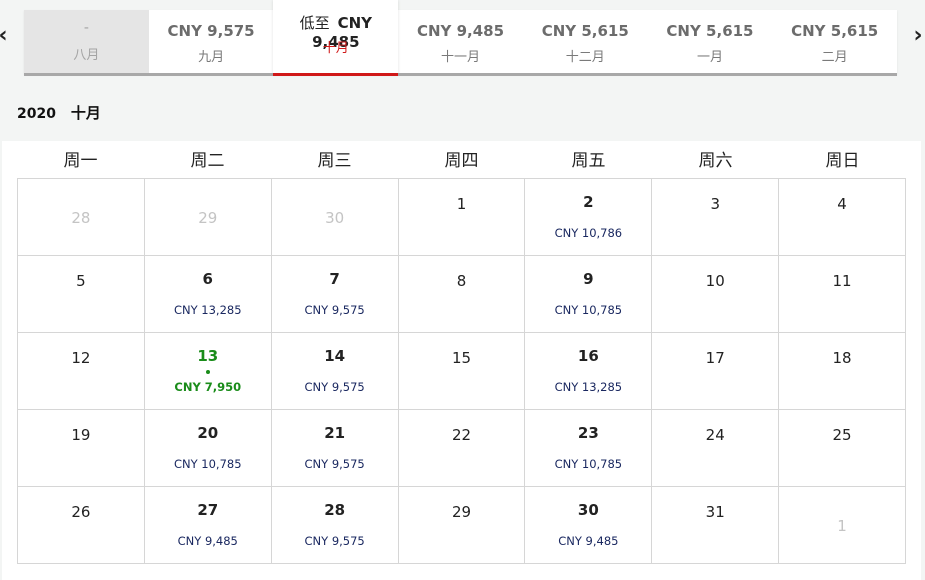 Image resolution: width=925 pixels, height=580 pixels. Describe the element at coordinates (589, 294) in the screenshot. I see `calendar-day: 9 CNY 10,785` at that location.